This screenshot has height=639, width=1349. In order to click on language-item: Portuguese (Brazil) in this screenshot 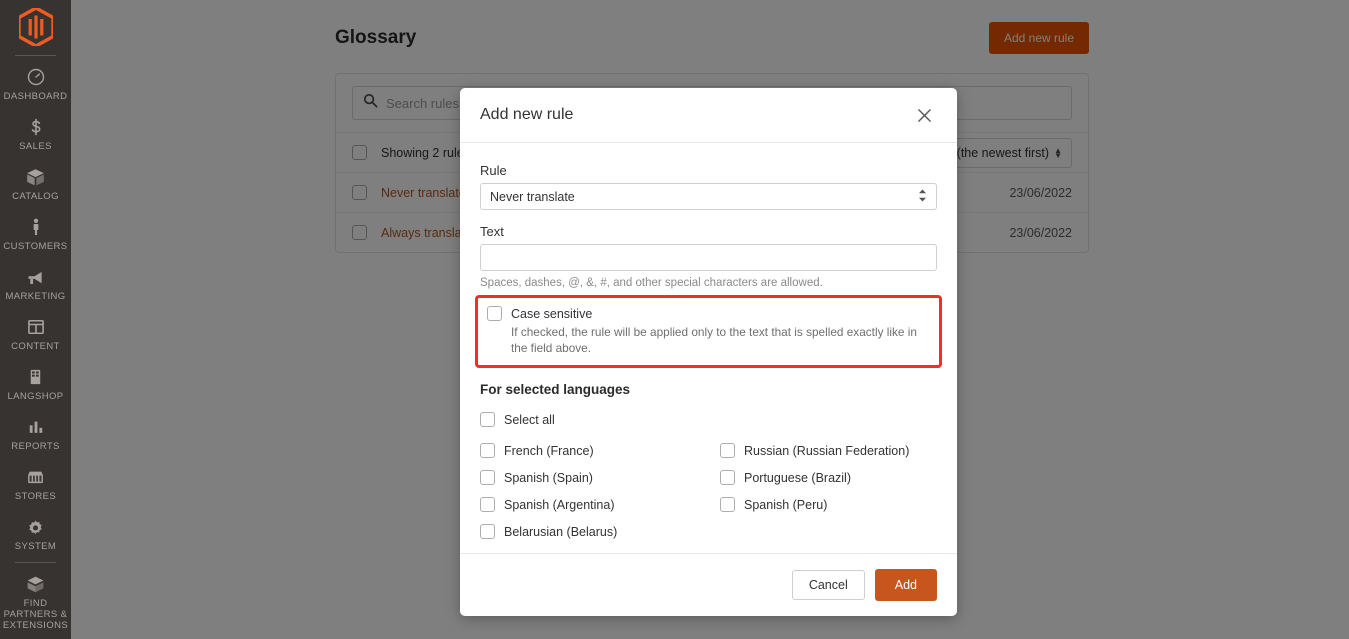, I will do `click(828, 477)`.